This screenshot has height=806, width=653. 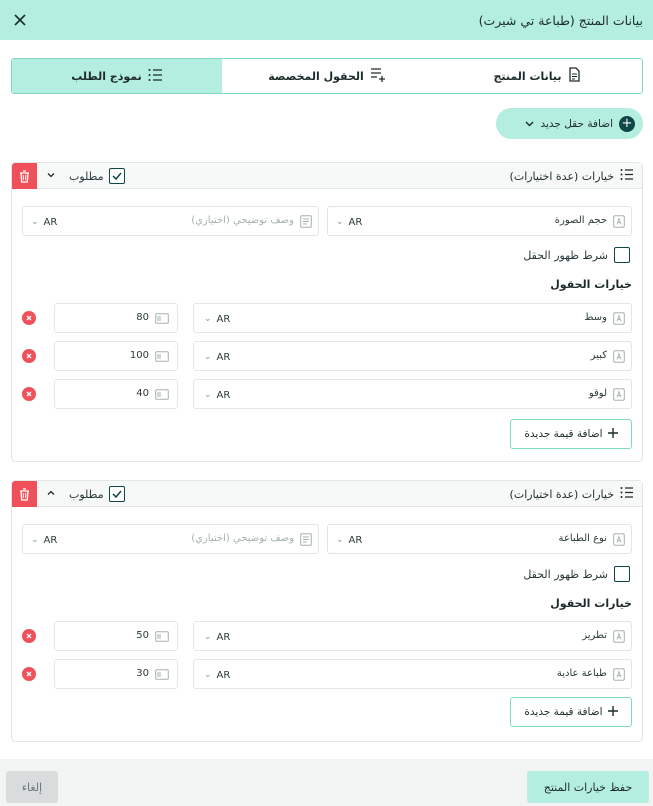 I want to click on option-label-input: كبير ⌄ AR, so click(x=412, y=356).